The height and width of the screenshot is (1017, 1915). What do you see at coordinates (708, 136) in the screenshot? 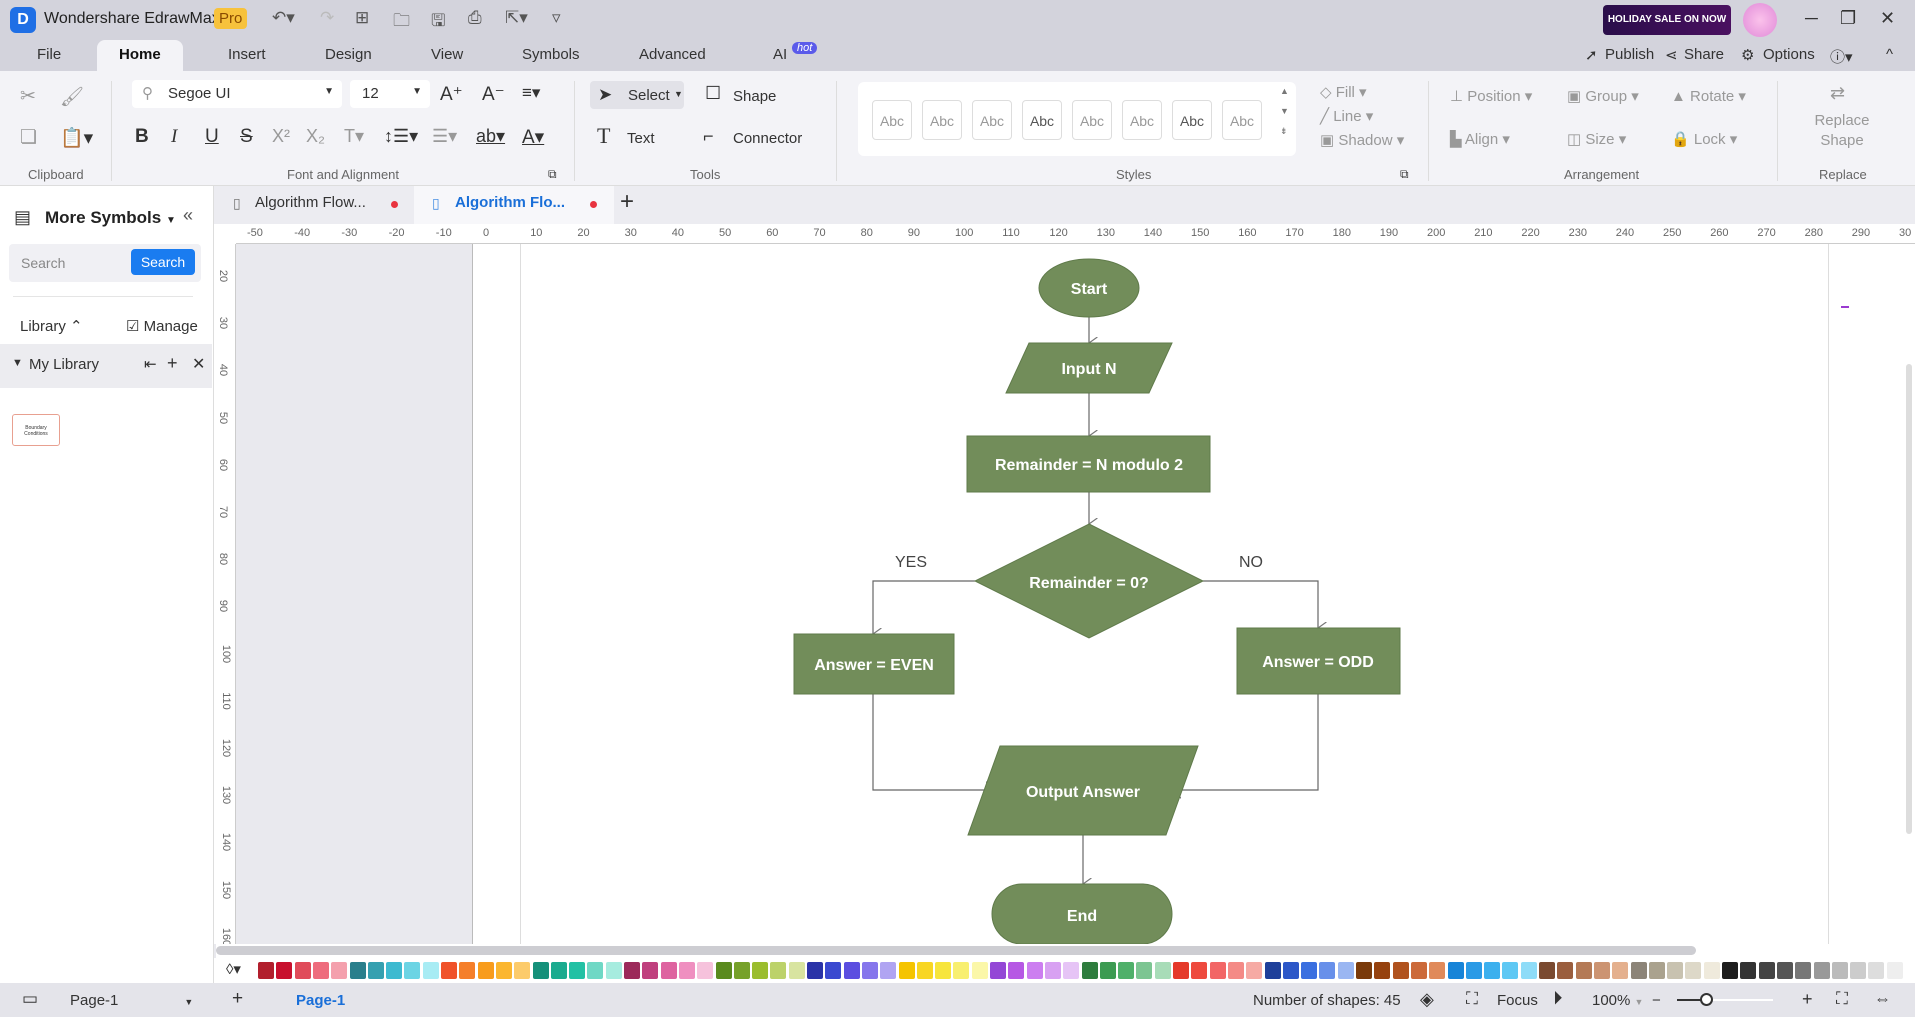
I see `connector-icon: ⌐` at bounding box center [708, 136].